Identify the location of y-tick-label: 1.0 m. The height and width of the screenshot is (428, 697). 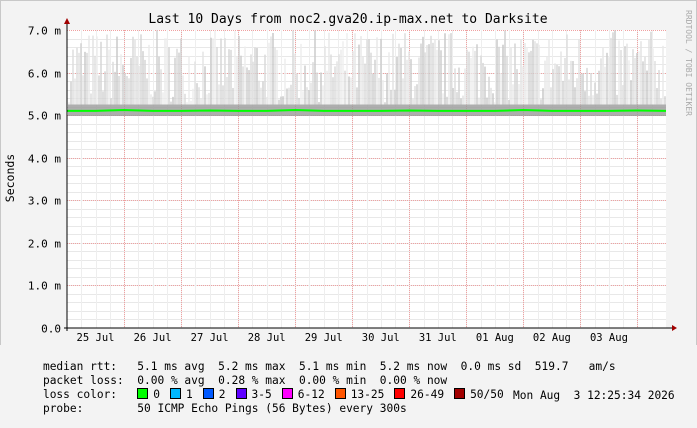
(44, 286).